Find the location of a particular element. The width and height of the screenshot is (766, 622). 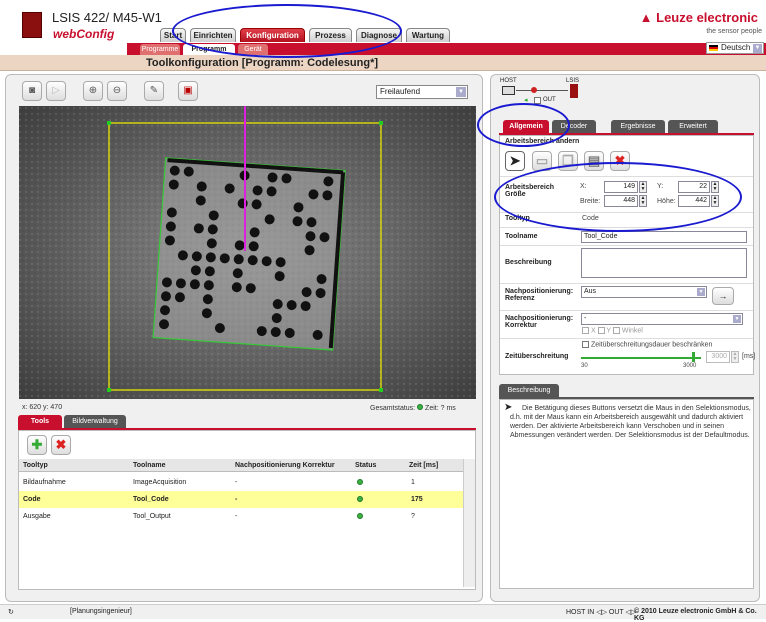

cell-tooltyp: Ausgabe is located at coordinates (37, 516).